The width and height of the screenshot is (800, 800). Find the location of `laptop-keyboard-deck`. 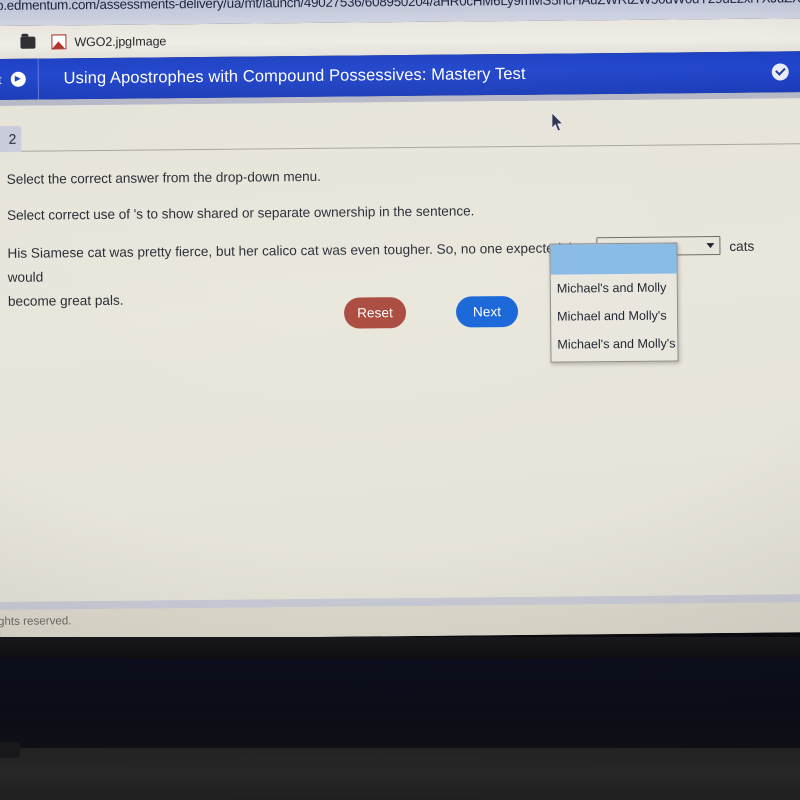

laptop-keyboard-deck is located at coordinates (400, 774).